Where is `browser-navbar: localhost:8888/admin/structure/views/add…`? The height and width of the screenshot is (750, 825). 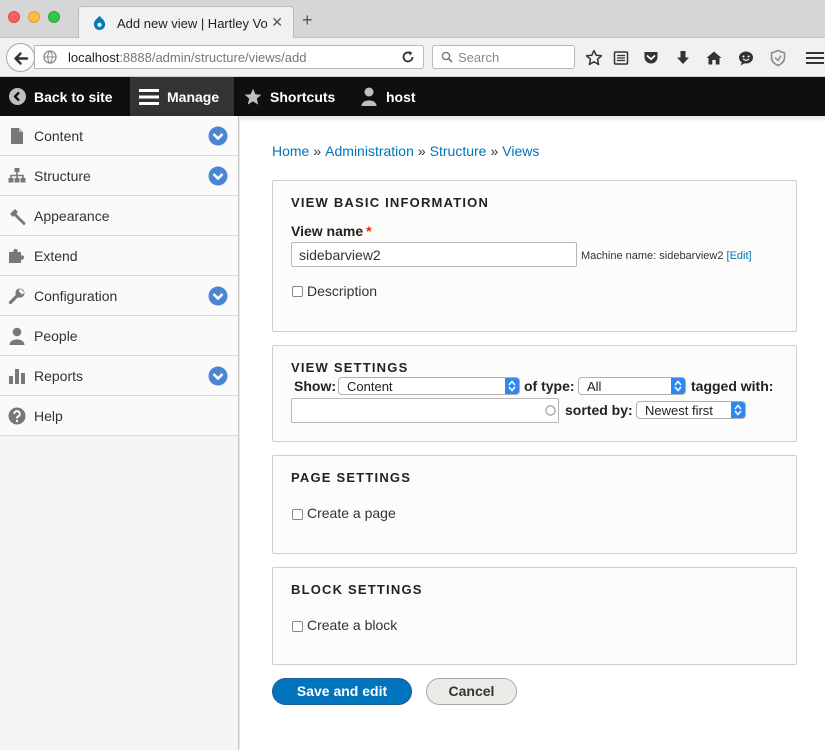 browser-navbar: localhost:8888/admin/structure/views/add… is located at coordinates (412, 57).